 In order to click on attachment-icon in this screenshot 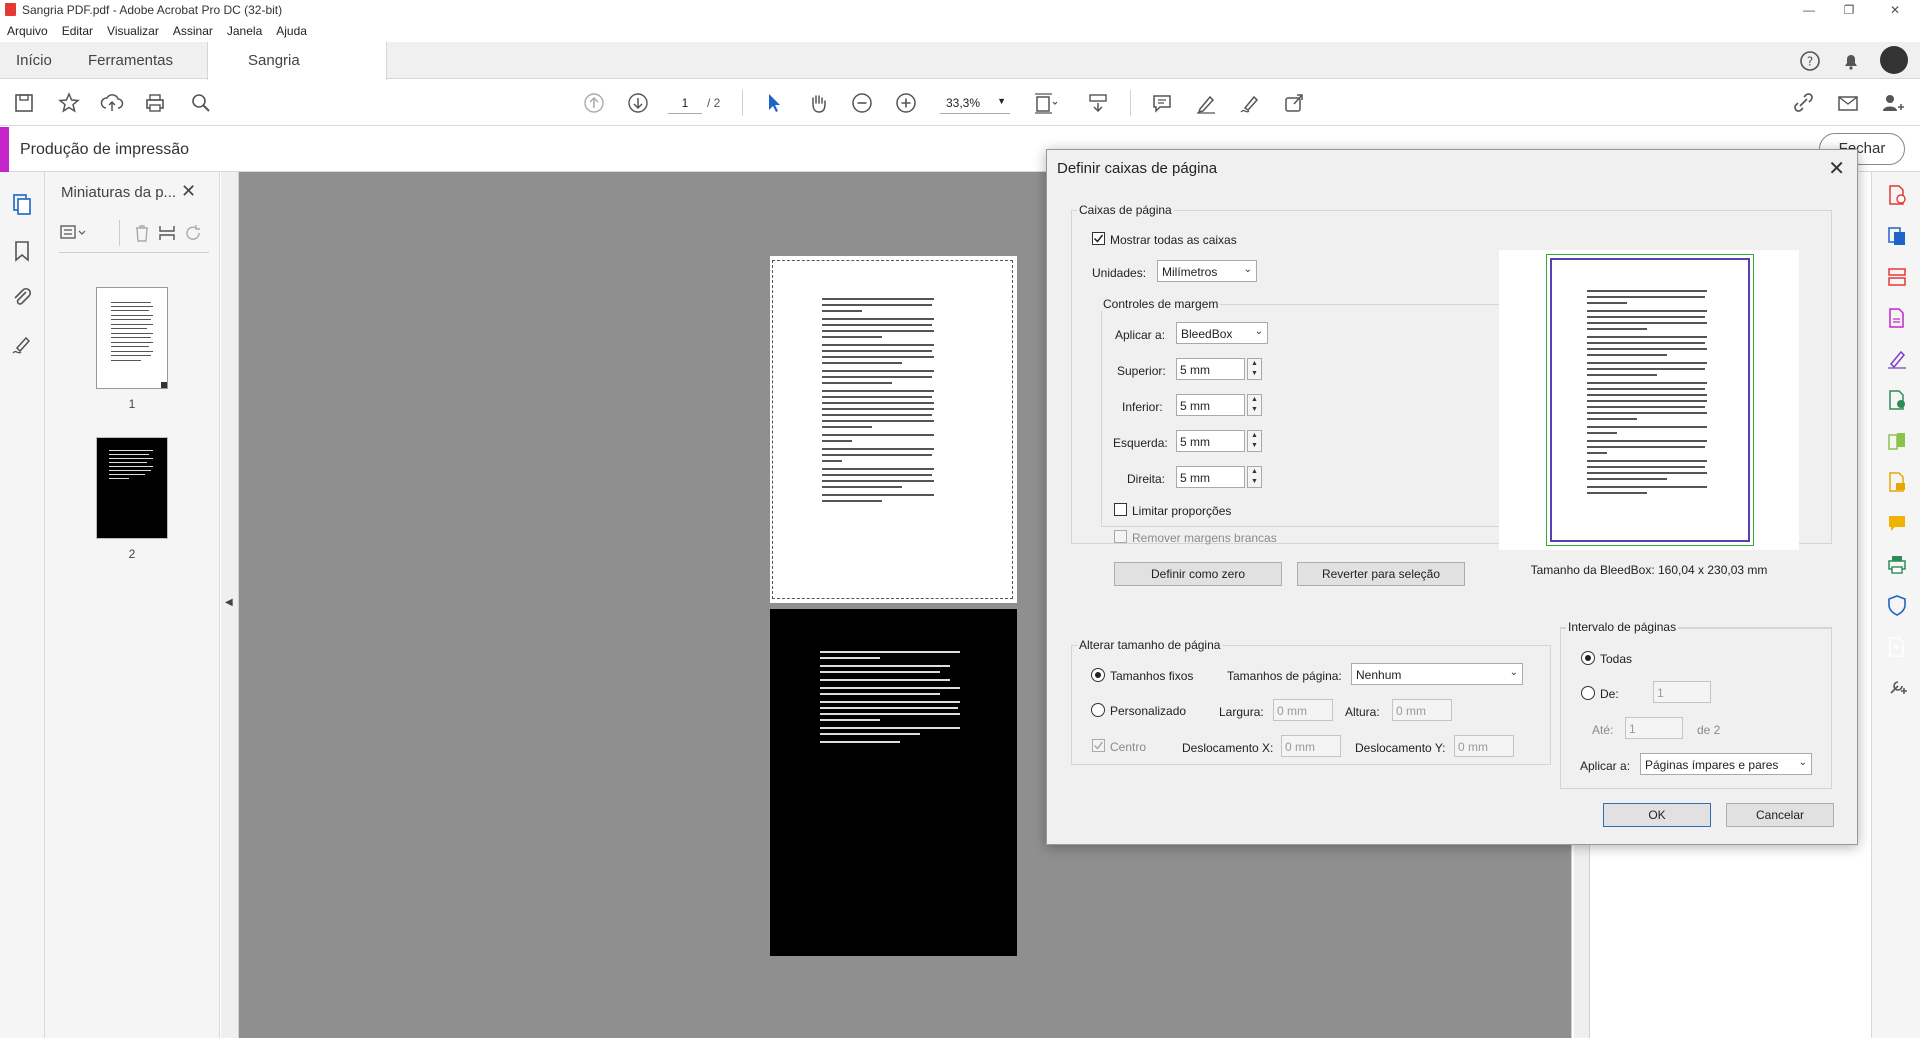, I will do `click(22, 297)`.